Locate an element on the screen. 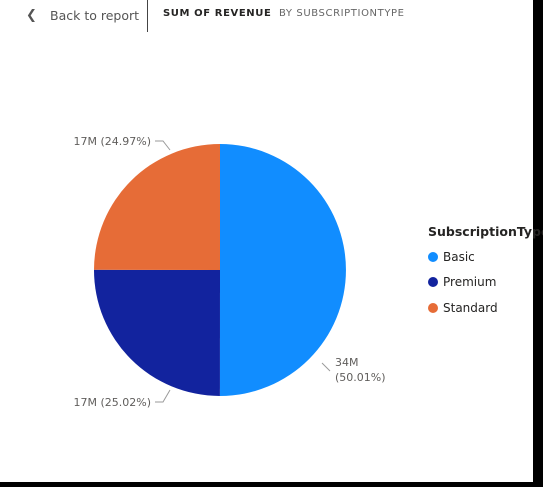 The width and height of the screenshot is (543, 487). data-label-standard: 17M (24.97%) is located at coordinates (112, 141).